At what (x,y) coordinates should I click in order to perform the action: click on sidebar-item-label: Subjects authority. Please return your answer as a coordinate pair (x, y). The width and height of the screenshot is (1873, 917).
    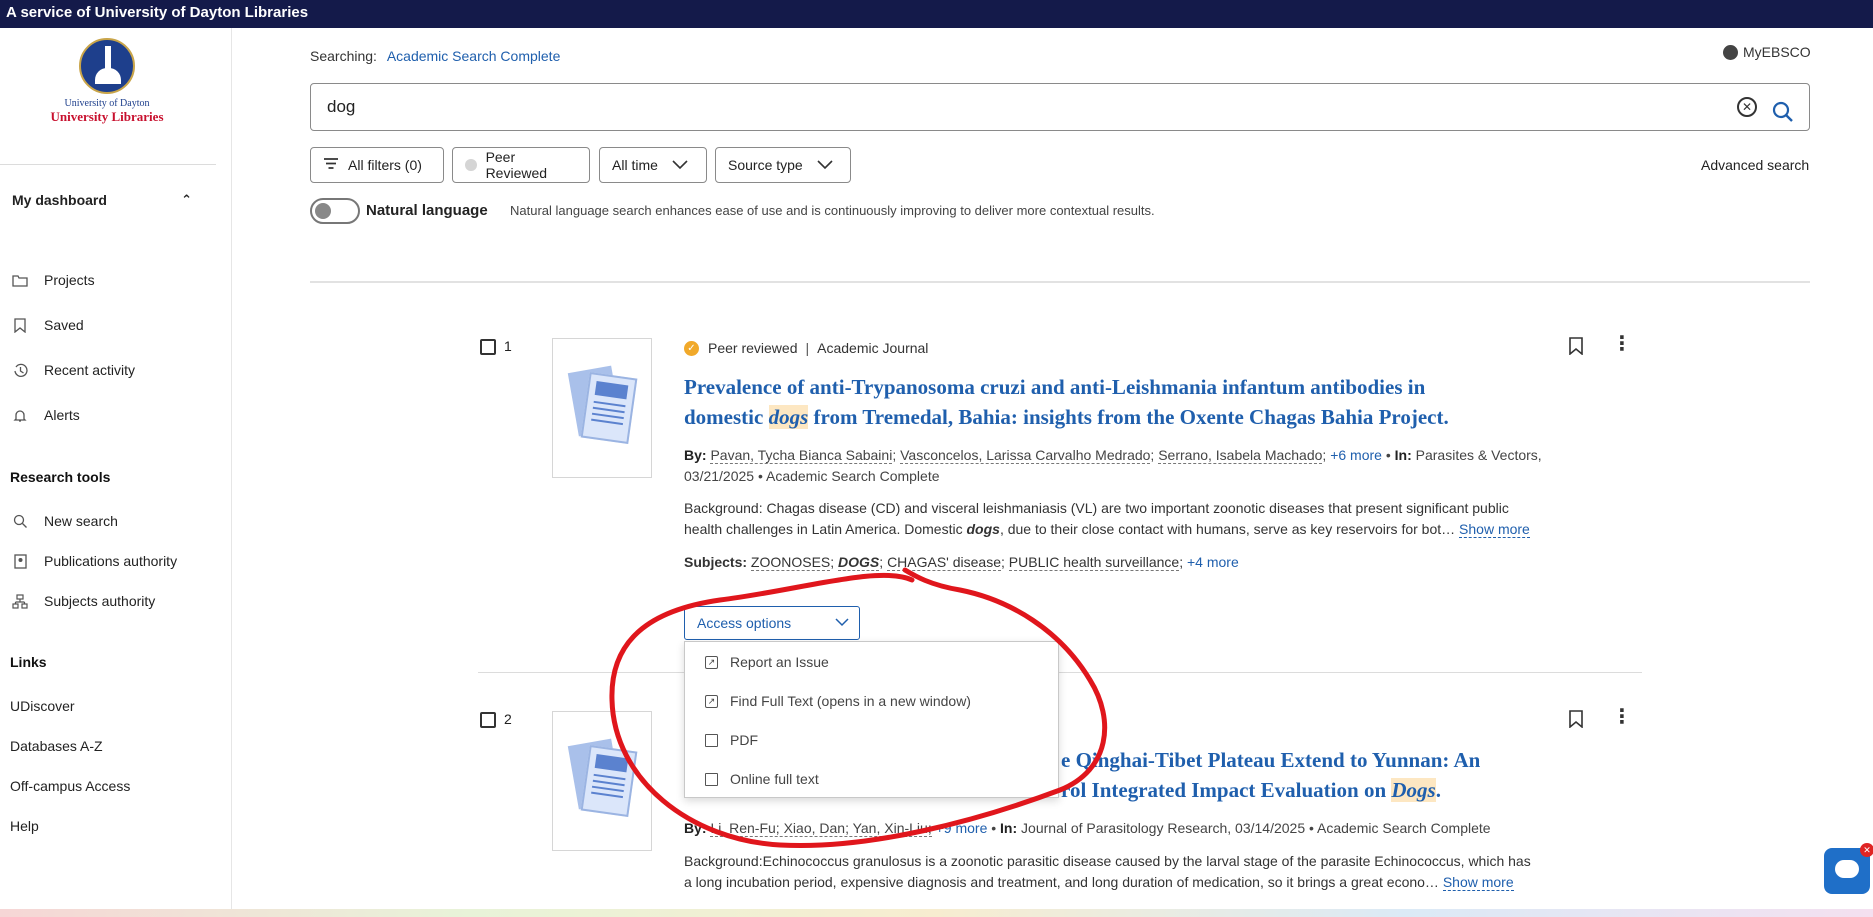
    Looking at the image, I should click on (100, 601).